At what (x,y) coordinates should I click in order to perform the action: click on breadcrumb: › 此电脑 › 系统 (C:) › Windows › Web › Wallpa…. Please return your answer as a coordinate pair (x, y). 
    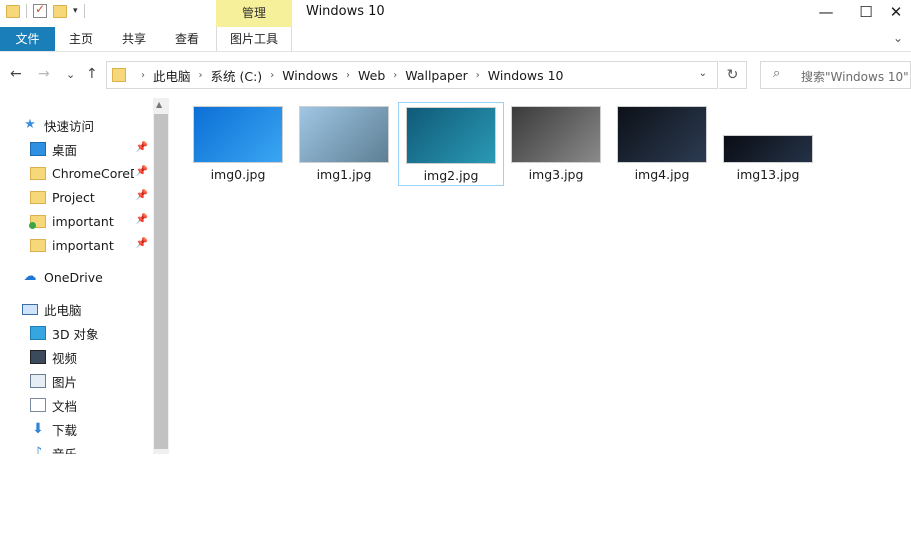
    Looking at the image, I should click on (348, 75).